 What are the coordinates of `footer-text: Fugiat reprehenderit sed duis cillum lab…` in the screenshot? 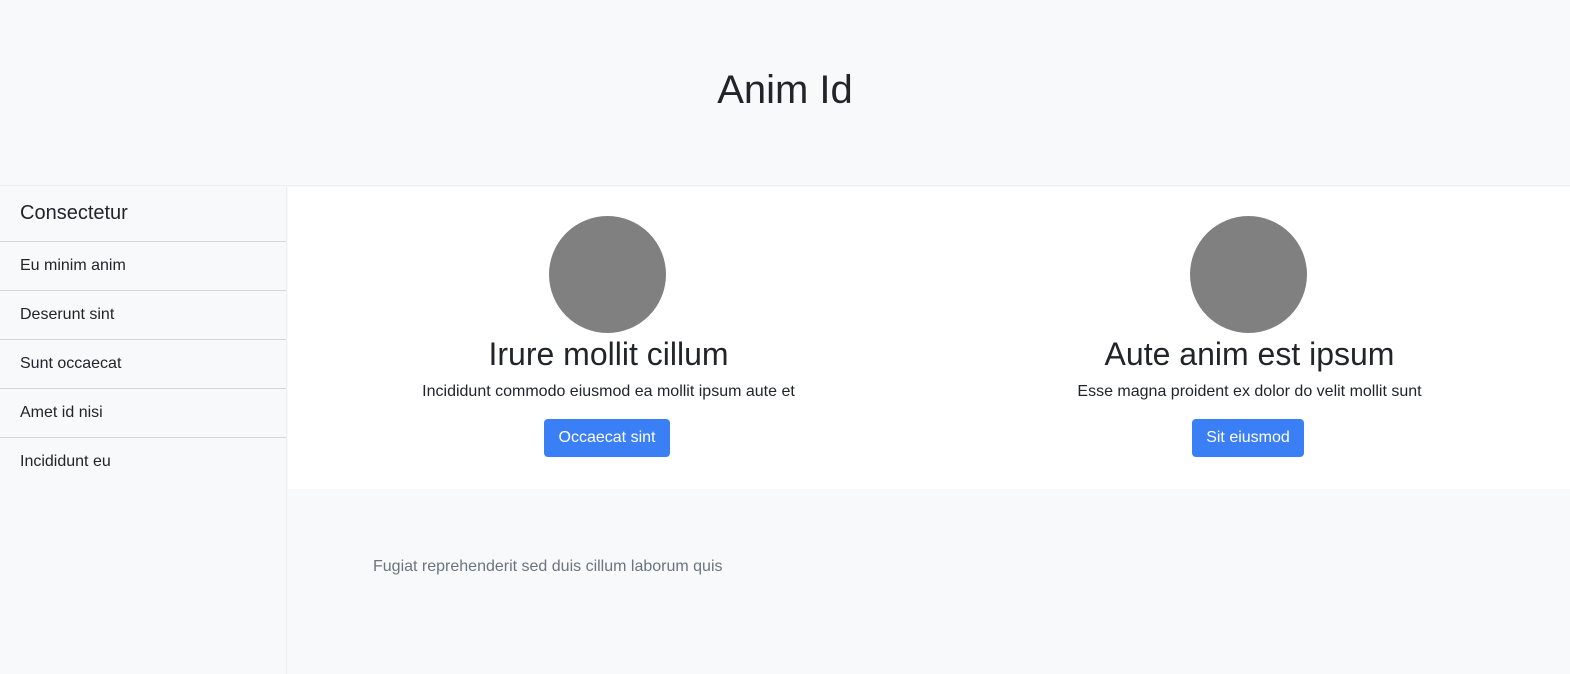 It's located at (548, 566).